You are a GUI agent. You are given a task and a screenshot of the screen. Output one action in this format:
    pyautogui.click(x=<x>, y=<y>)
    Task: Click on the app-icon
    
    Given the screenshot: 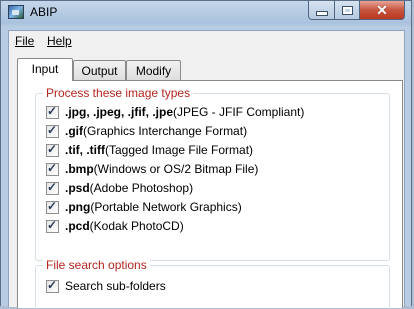 What is the action you would take?
    pyautogui.click(x=16, y=12)
    